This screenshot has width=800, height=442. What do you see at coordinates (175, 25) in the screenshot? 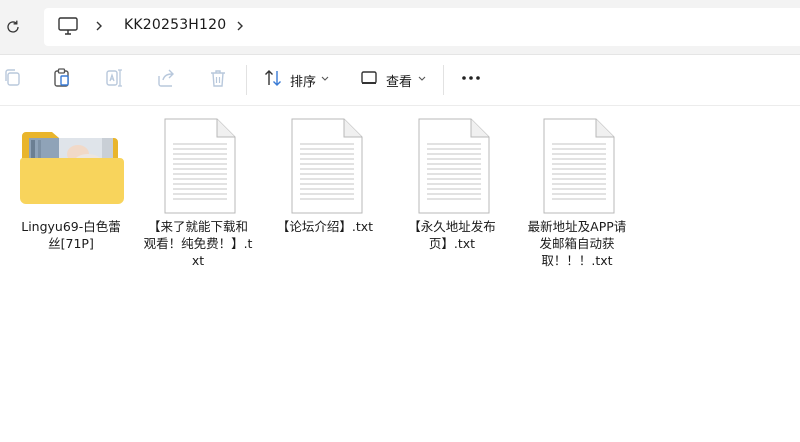
I see `breadcrumb-current-folder: KK20253H120` at bounding box center [175, 25].